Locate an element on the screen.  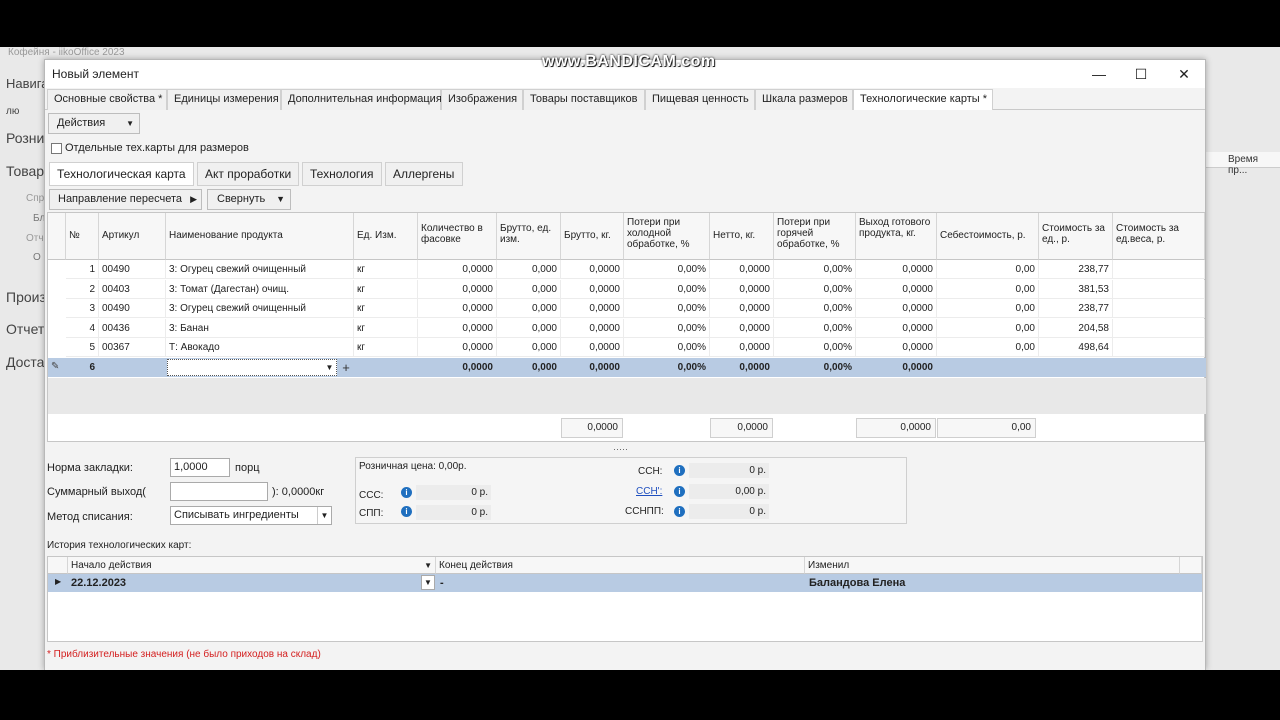
background-reports: Отчет is located at coordinates (22, 329).